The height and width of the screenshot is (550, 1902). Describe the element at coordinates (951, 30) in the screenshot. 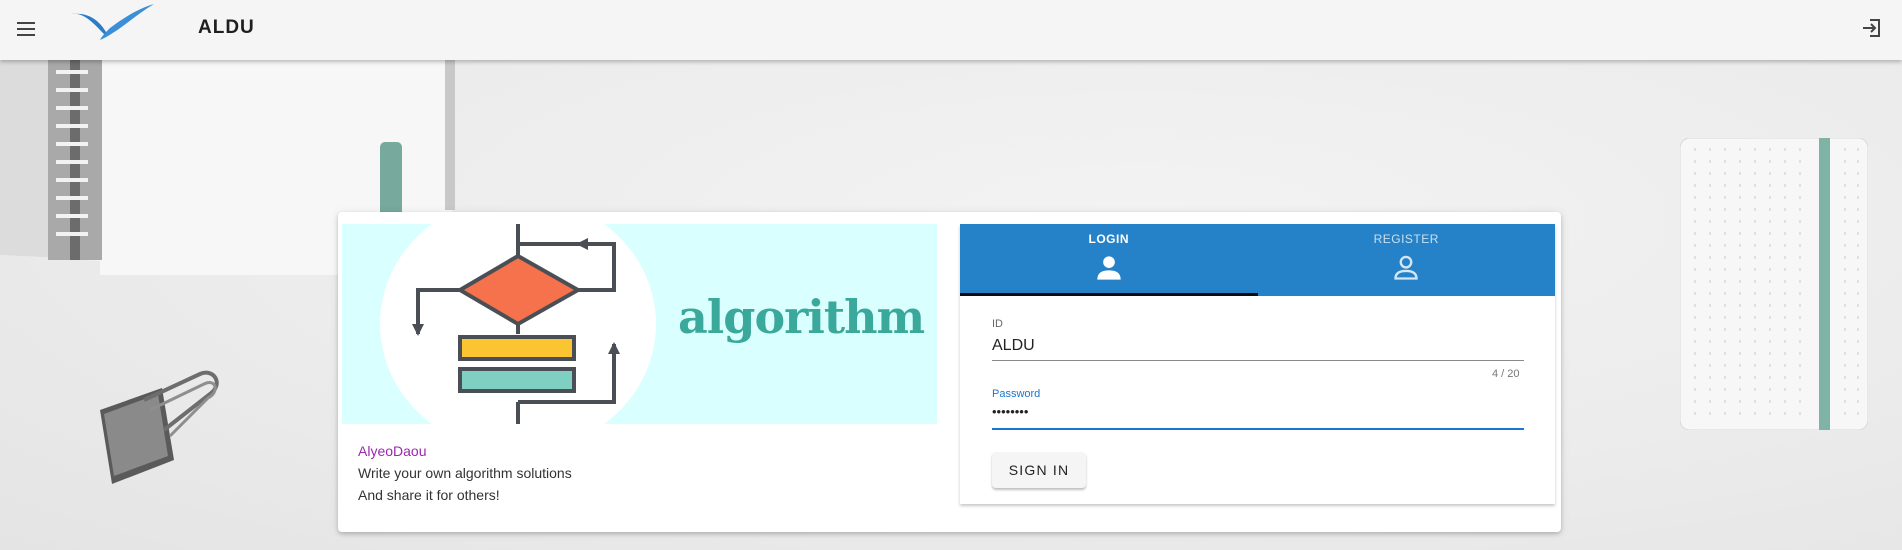

I see `top-app-bar: ALDU` at that location.